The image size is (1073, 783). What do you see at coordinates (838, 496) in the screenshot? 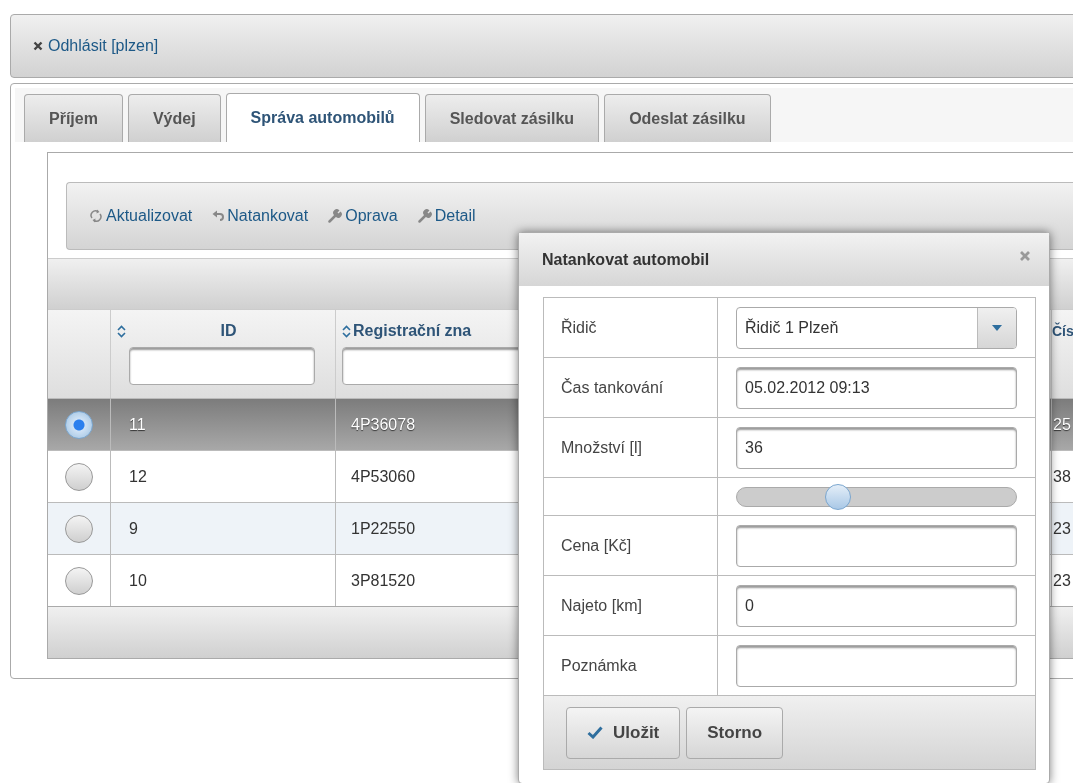
I see `slider-handle` at bounding box center [838, 496].